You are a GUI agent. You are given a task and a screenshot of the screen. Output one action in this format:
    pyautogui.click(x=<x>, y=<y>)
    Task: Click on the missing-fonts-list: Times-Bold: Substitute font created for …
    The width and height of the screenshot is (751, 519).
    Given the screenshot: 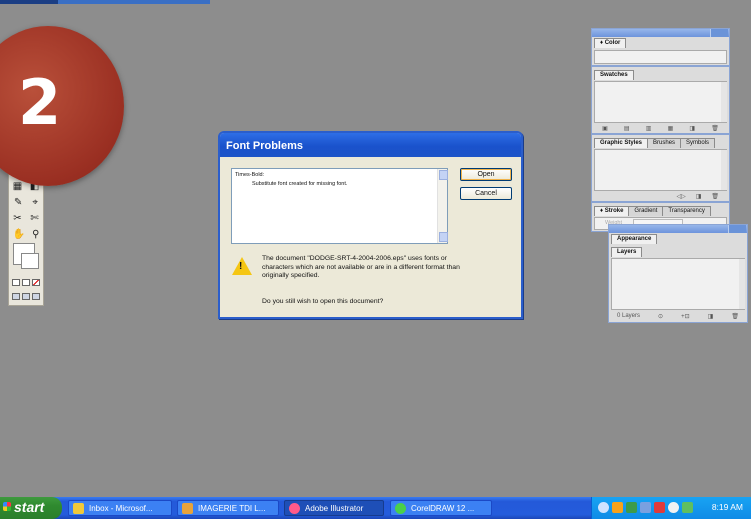 What is the action you would take?
    pyautogui.click(x=339, y=206)
    